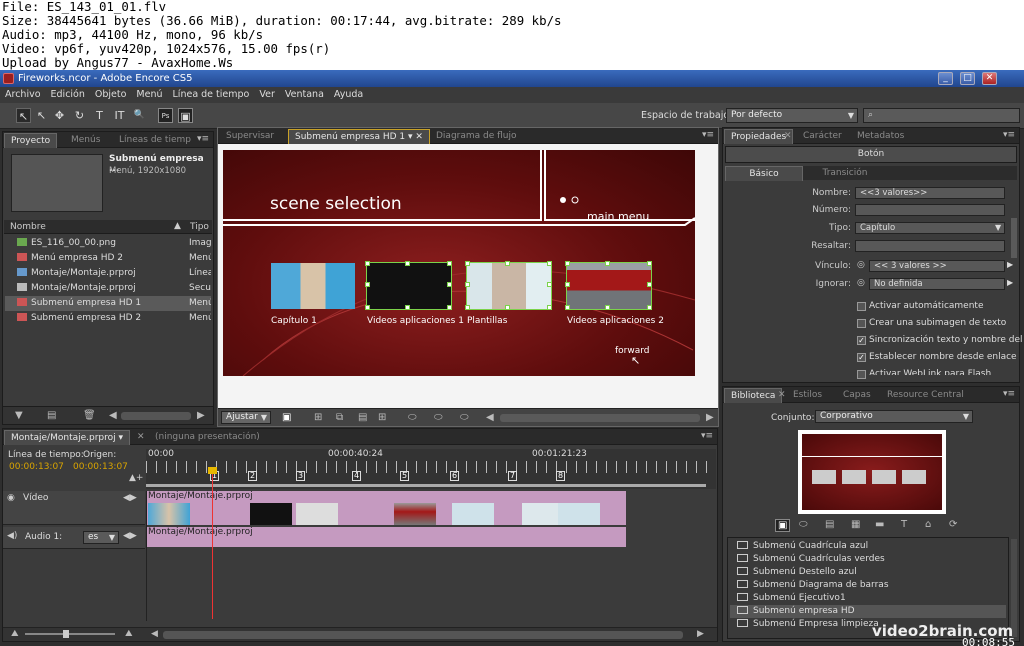 Image resolution: width=1024 pixels, height=646 pixels. What do you see at coordinates (382, 417) in the screenshot?
I see `toggle-layers-icon: ⊞` at bounding box center [382, 417].